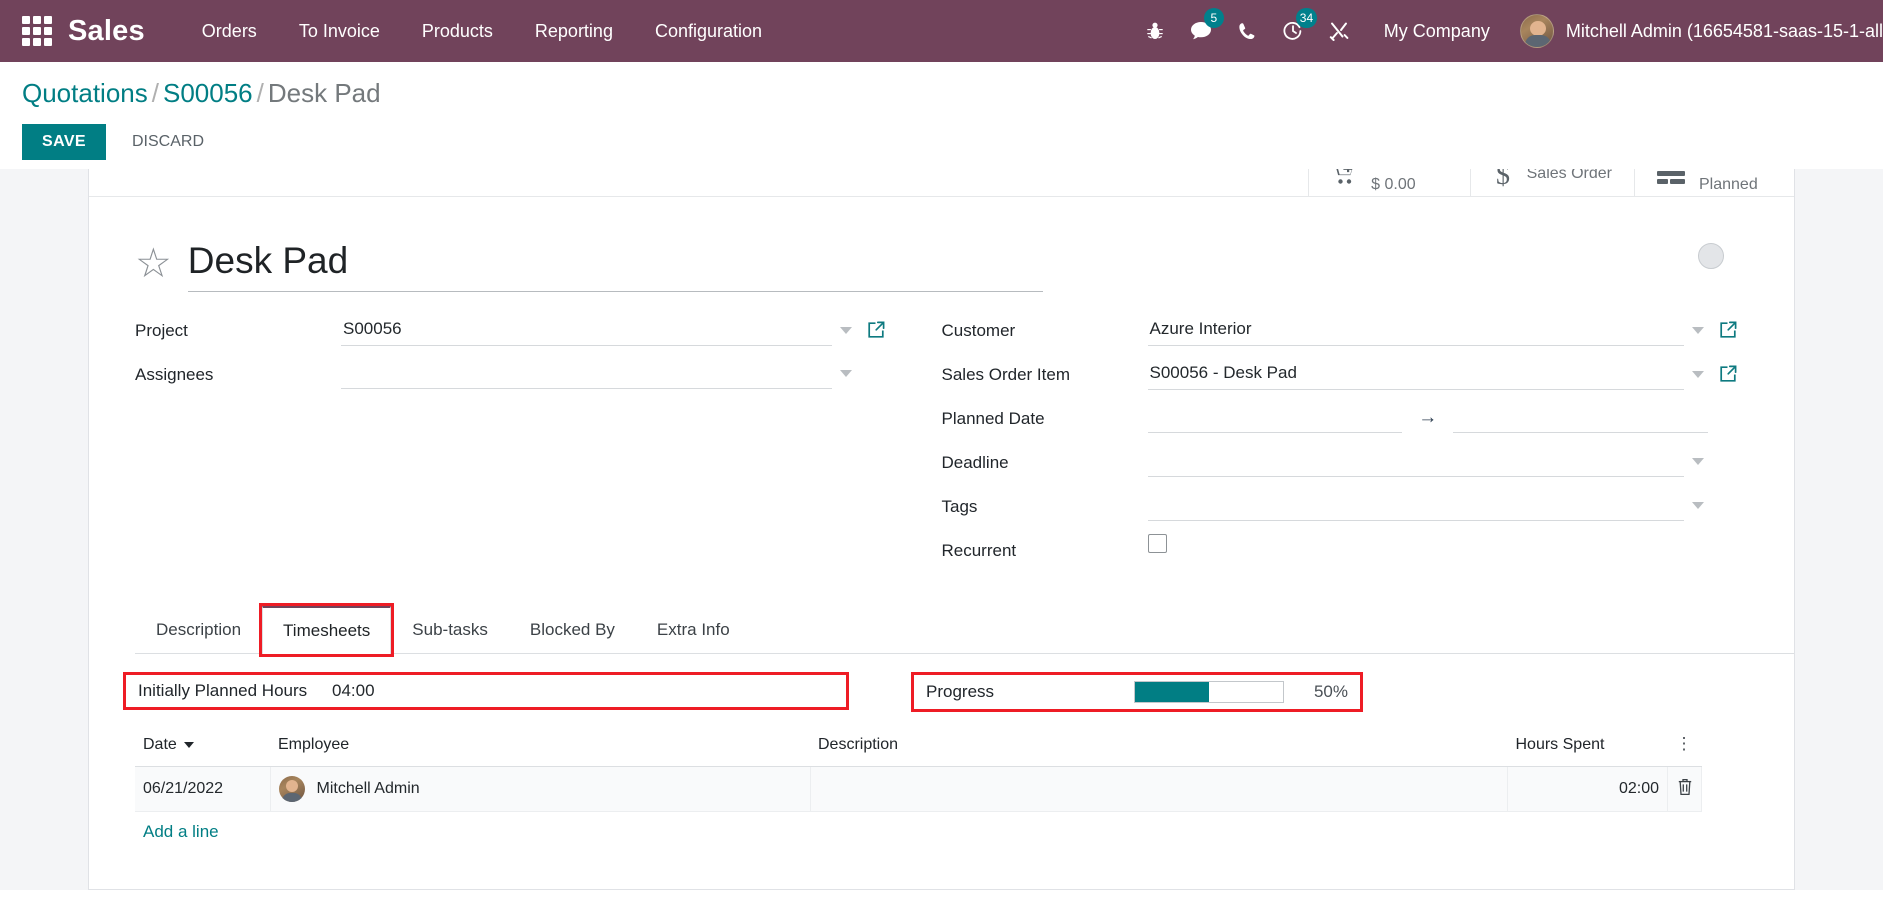 The width and height of the screenshot is (1883, 903). Describe the element at coordinates (229, 31) in the screenshot. I see `menu-orders: Orders` at that location.